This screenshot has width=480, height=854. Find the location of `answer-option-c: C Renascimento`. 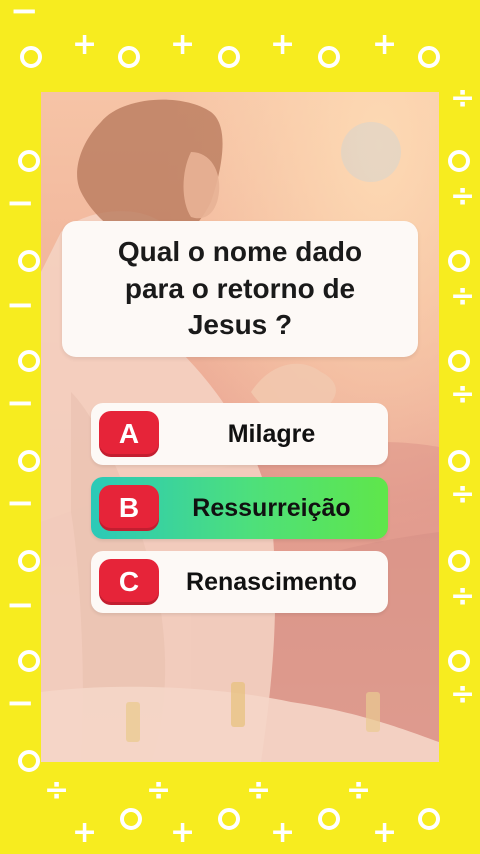

answer-option-c: C Renascimento is located at coordinates (239, 582).